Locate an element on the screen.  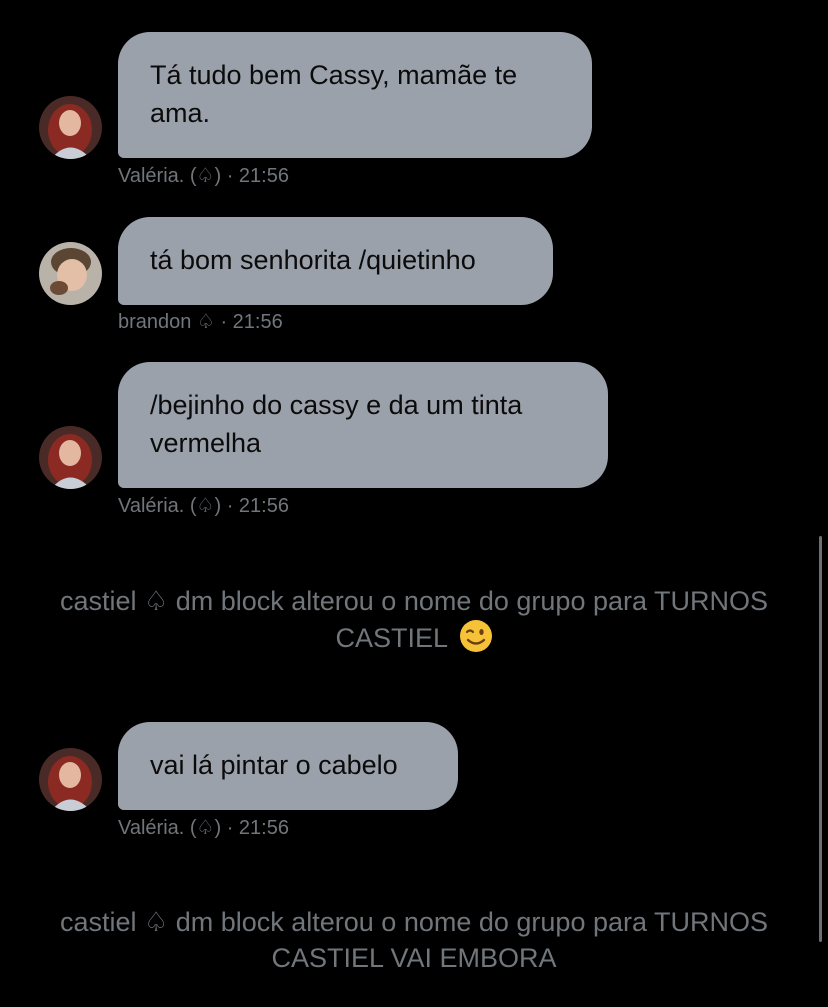
message-bubble: vai lá pintar o cabelo is located at coordinates (288, 766).